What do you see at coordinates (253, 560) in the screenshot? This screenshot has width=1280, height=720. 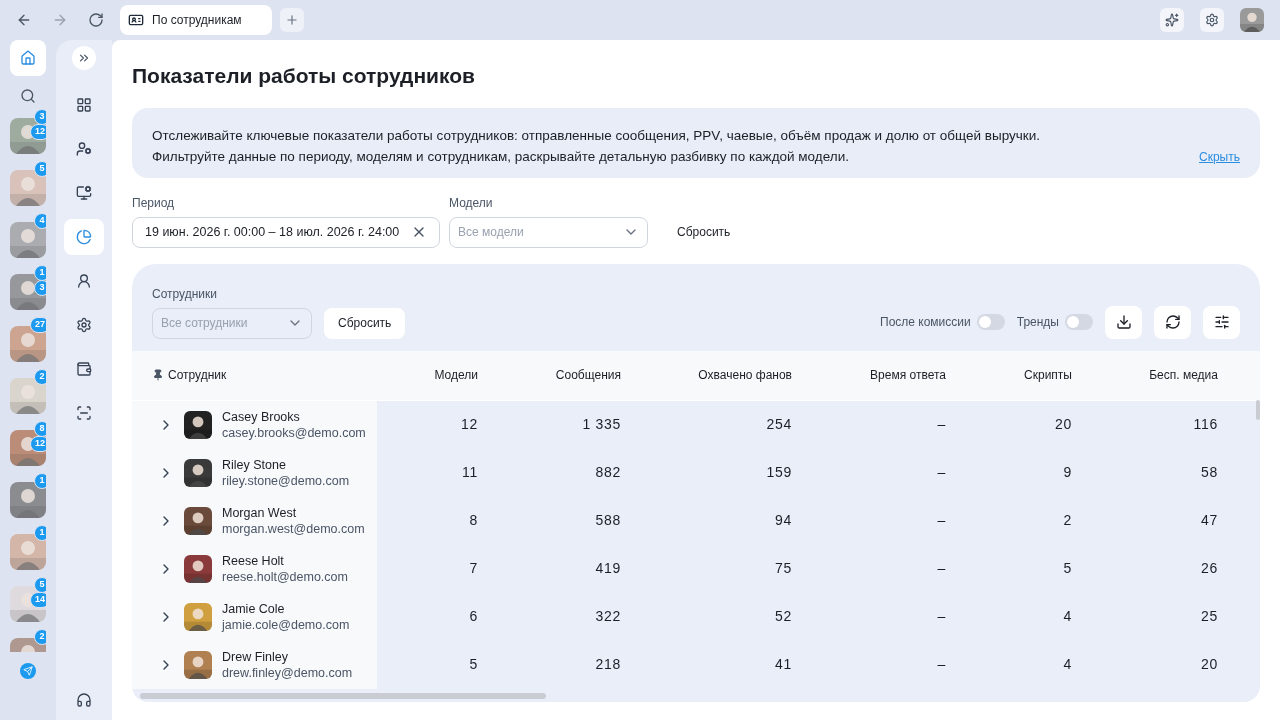 I see `employee-name: Reese Holt` at bounding box center [253, 560].